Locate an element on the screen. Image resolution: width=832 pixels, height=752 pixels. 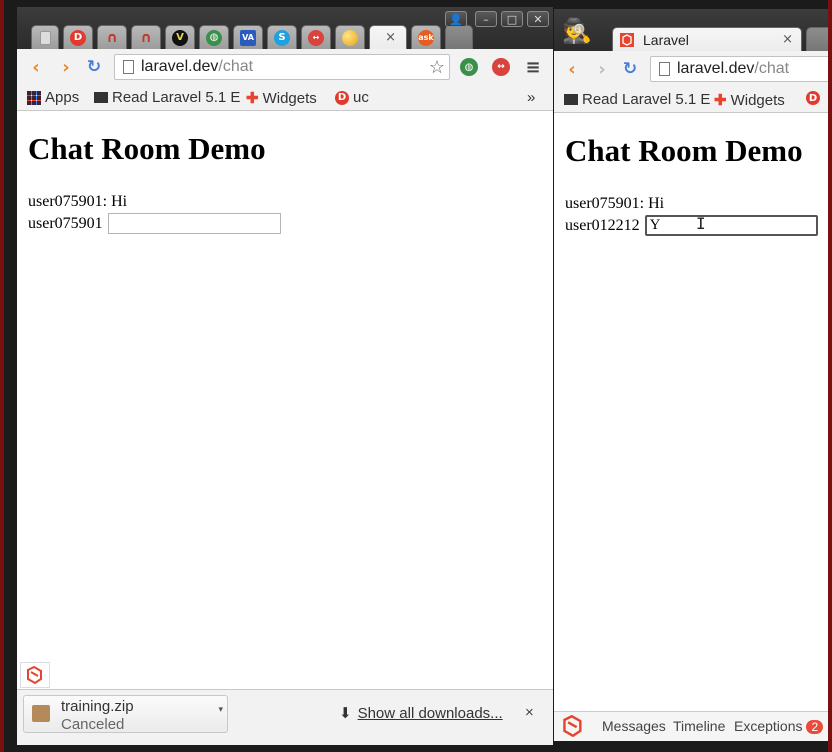
tab-strip: D ∩ ∩ V ◍ VA S ↔ × ask � is located at coordinates (285, 28).